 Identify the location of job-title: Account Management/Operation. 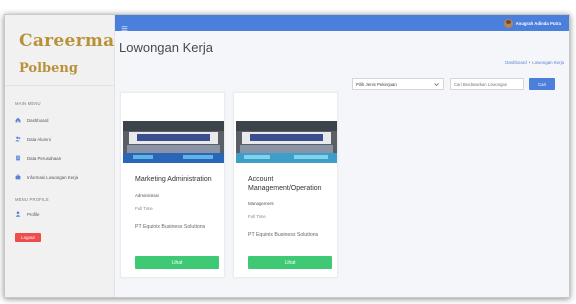
(285, 184).